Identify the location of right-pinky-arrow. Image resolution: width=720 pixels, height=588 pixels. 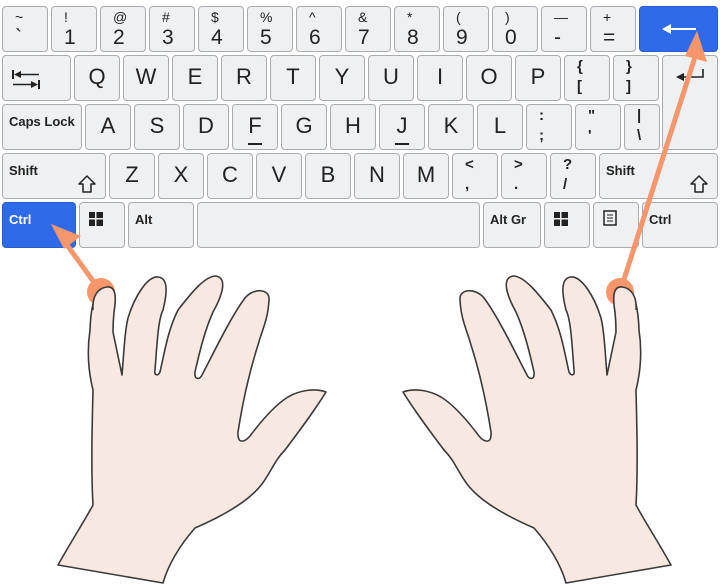
(656, 168).